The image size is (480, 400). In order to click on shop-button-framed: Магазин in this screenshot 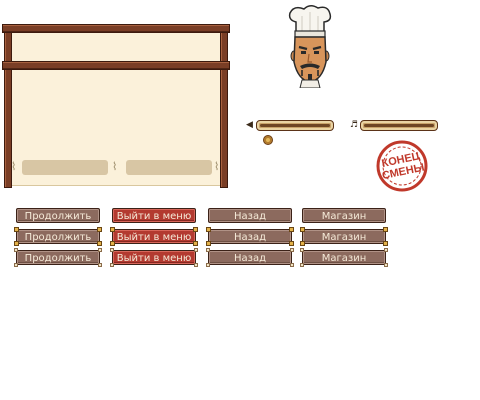, I will do `click(344, 257)`.